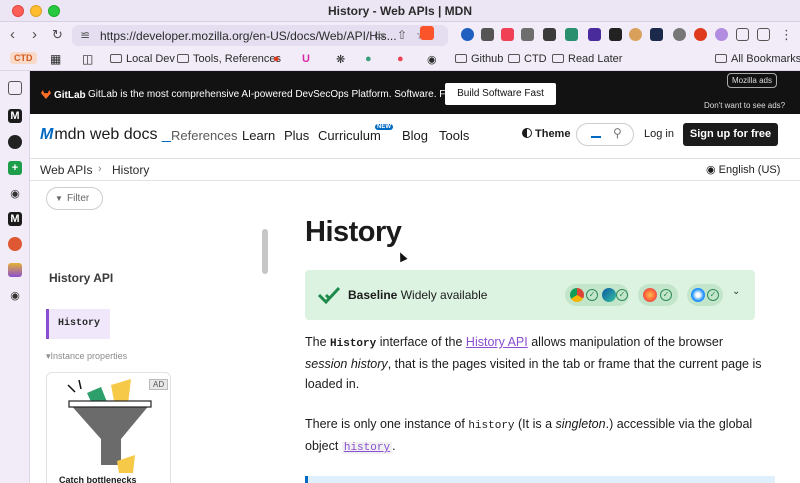 The height and width of the screenshot is (483, 800). Describe the element at coordinates (86, 356) in the screenshot. I see `sidebar-section-instance-properties: ▾Instance properties` at that location.